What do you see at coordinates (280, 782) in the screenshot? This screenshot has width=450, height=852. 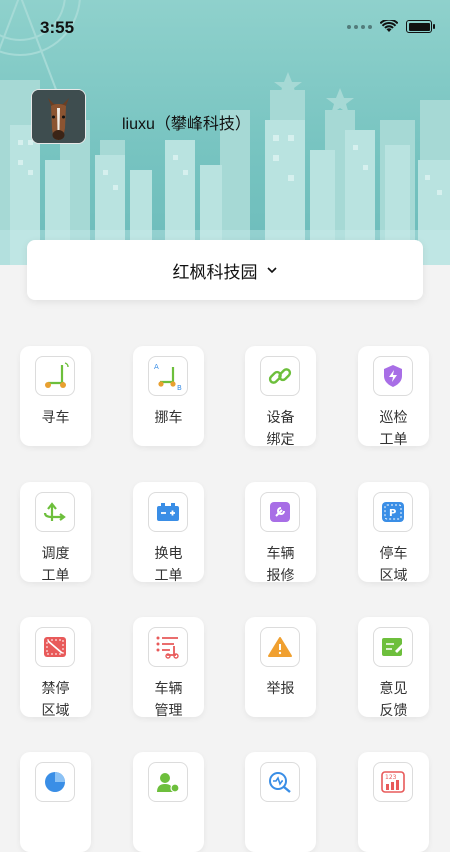 I see `search-monitor-icon` at bounding box center [280, 782].